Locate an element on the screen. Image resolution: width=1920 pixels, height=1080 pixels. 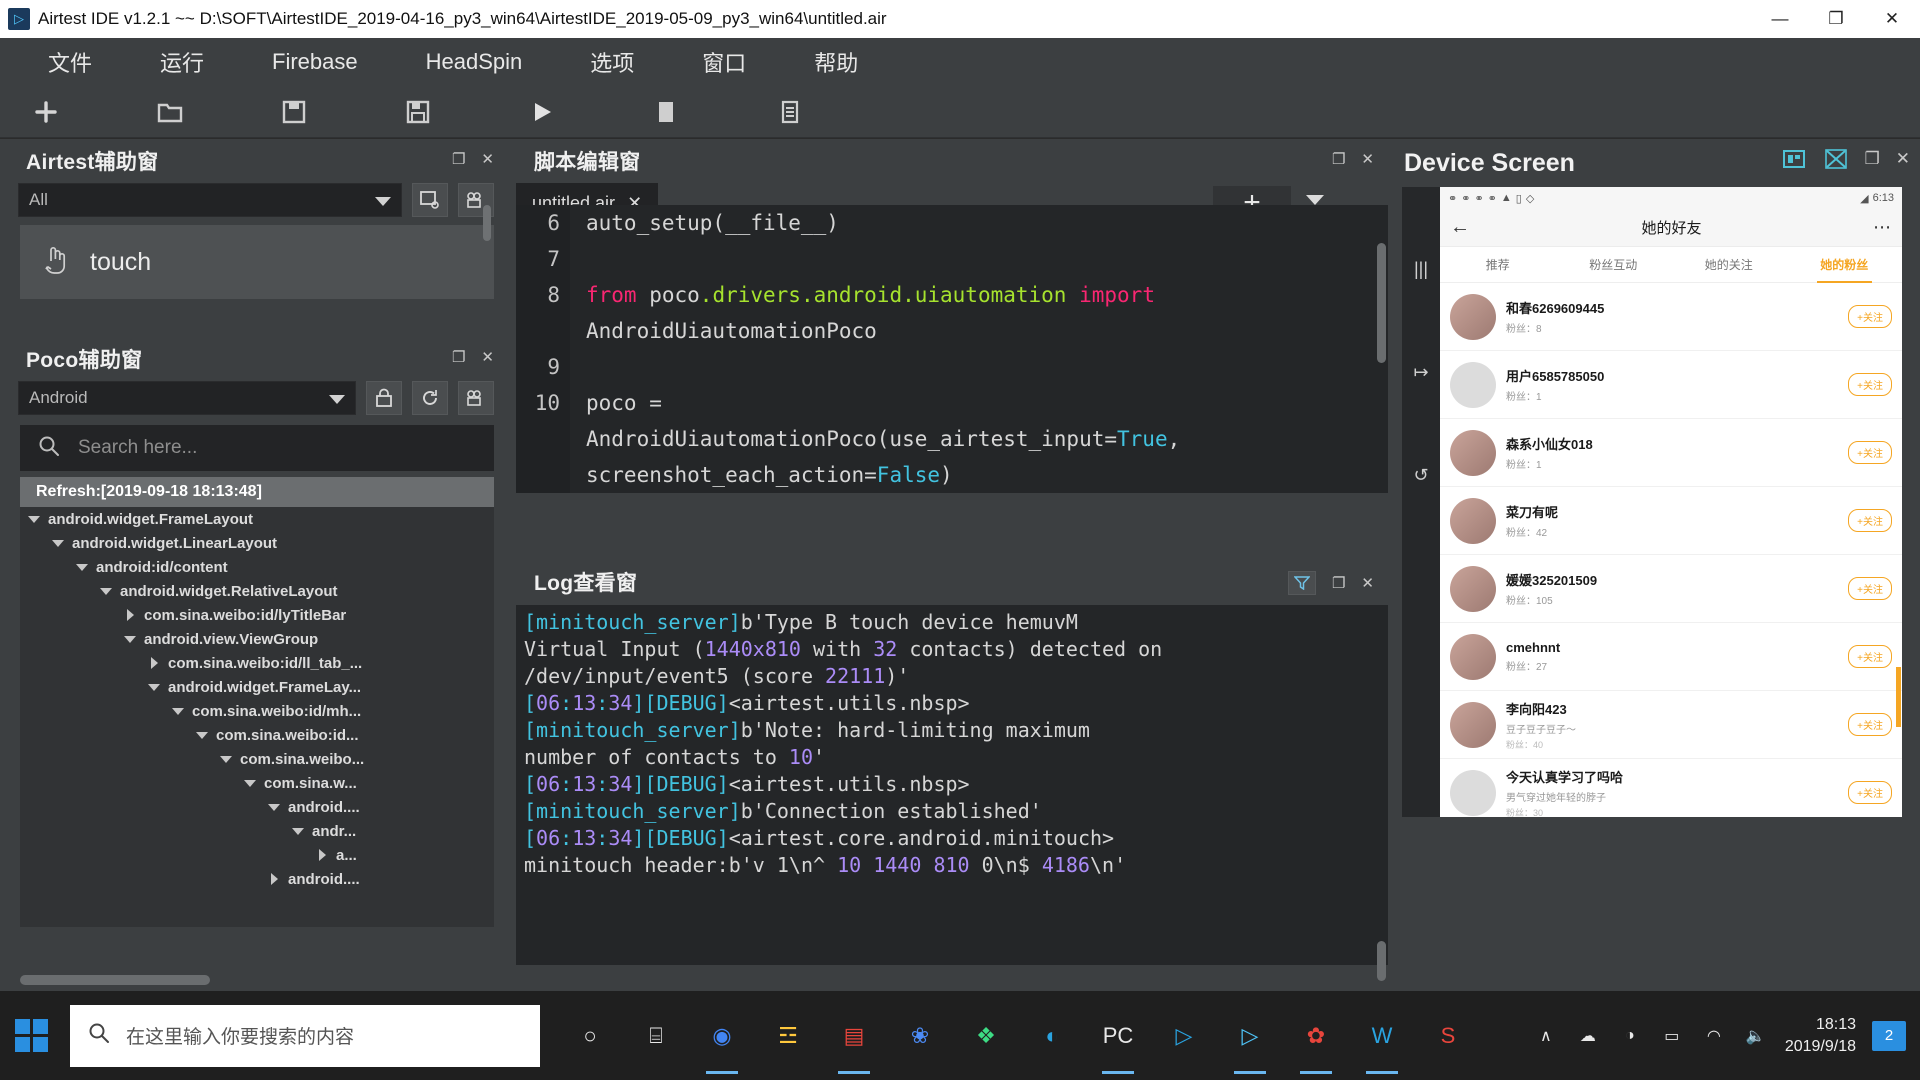
phone-list-item: 今天认真学习了吗哈 男气穿过她年轻的脖子 粉丝：30 +关注 is located at coordinates (1671, 788).